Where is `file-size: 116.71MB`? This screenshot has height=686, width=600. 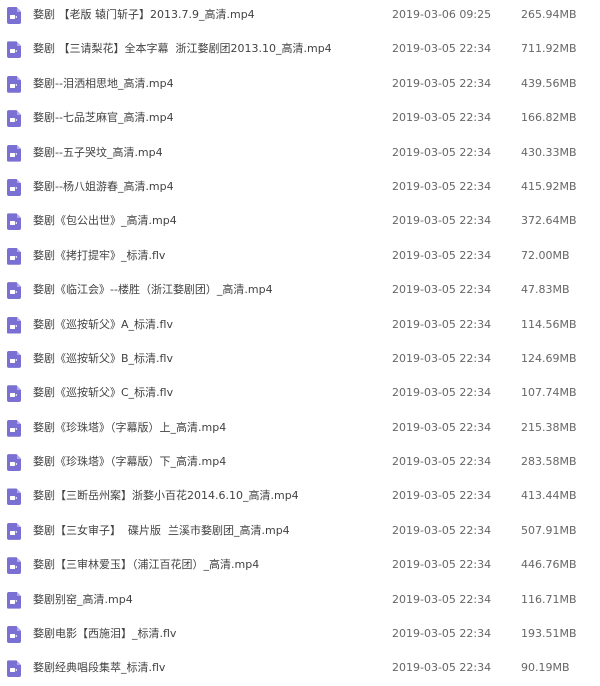 file-size: 116.71MB is located at coordinates (549, 599).